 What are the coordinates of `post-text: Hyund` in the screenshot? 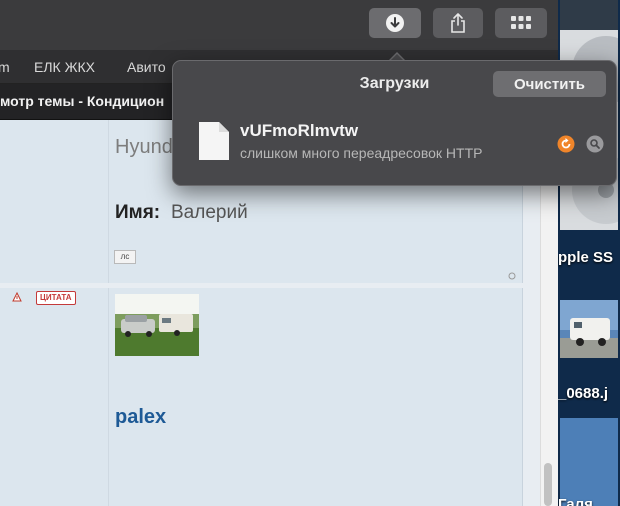 It's located at (144, 147).